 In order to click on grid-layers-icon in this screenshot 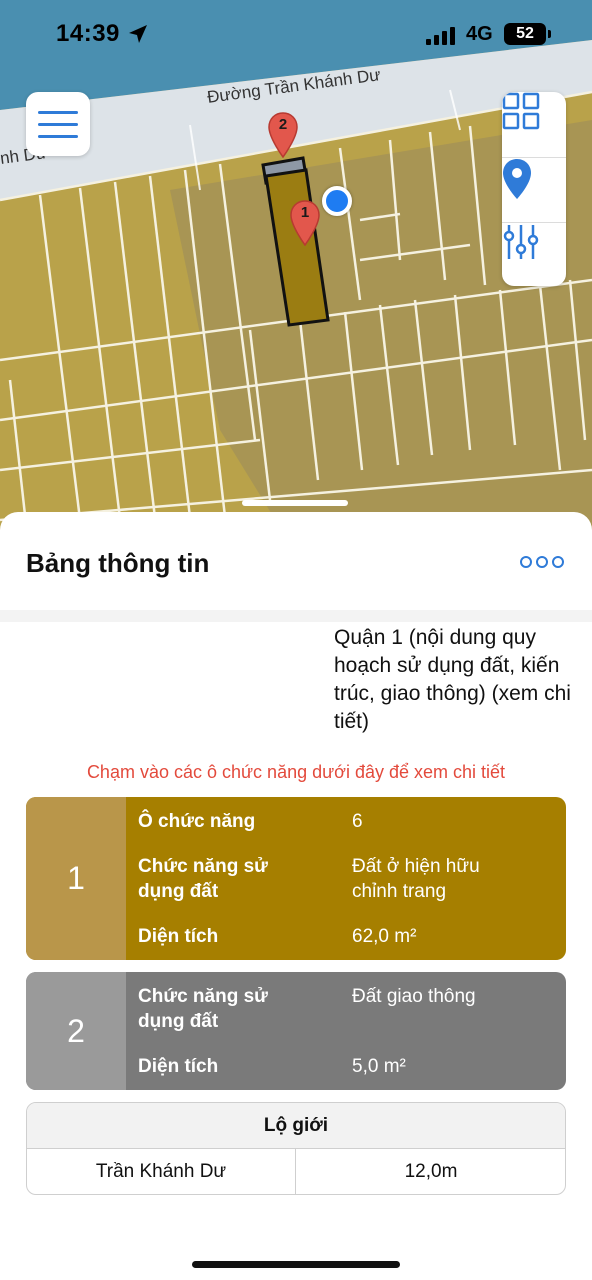, I will do `click(521, 111)`.